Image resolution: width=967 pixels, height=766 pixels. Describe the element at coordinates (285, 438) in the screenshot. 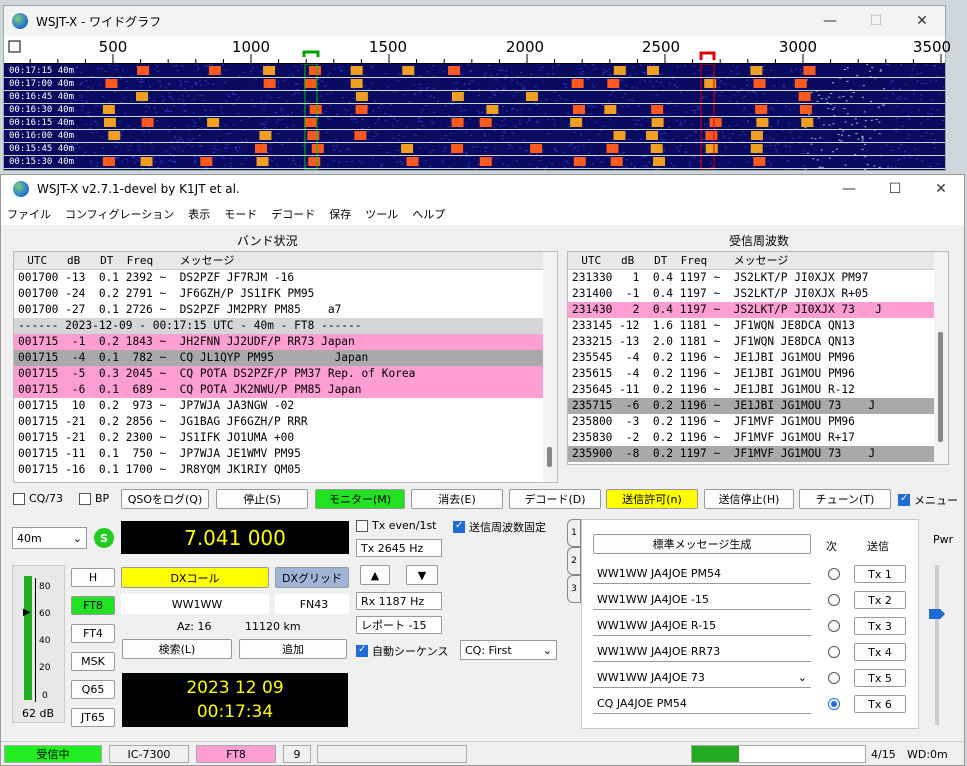

I see `band-row: 001715 -21 0.2 2300 ~ JS1IFK JO1UMA +00` at that location.